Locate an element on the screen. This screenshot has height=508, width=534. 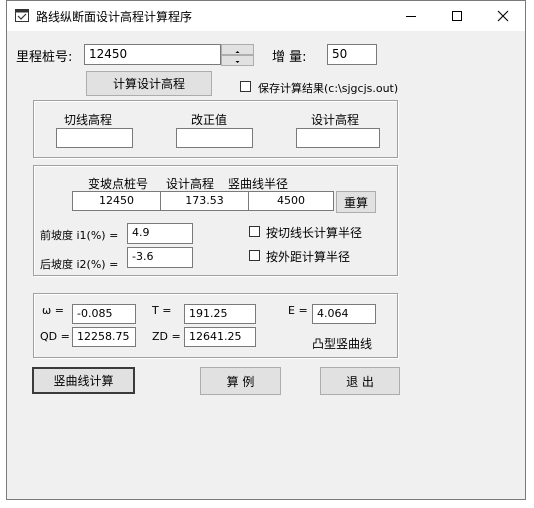
curve-radius-header: 竖曲线半径 is located at coordinates (258, 184).